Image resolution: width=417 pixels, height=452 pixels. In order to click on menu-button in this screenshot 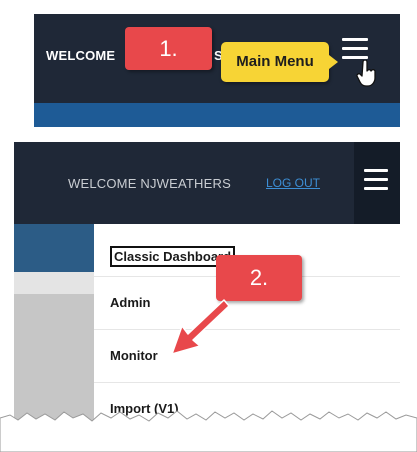, I will do `click(377, 183)`.